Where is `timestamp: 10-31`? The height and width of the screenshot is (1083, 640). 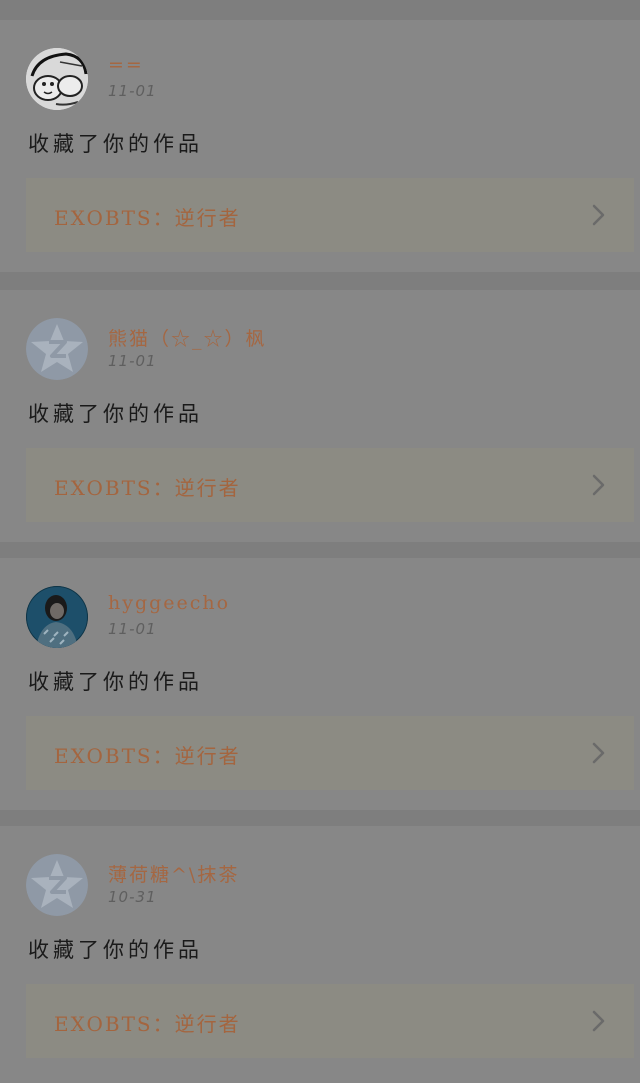 timestamp: 10-31 is located at coordinates (132, 897).